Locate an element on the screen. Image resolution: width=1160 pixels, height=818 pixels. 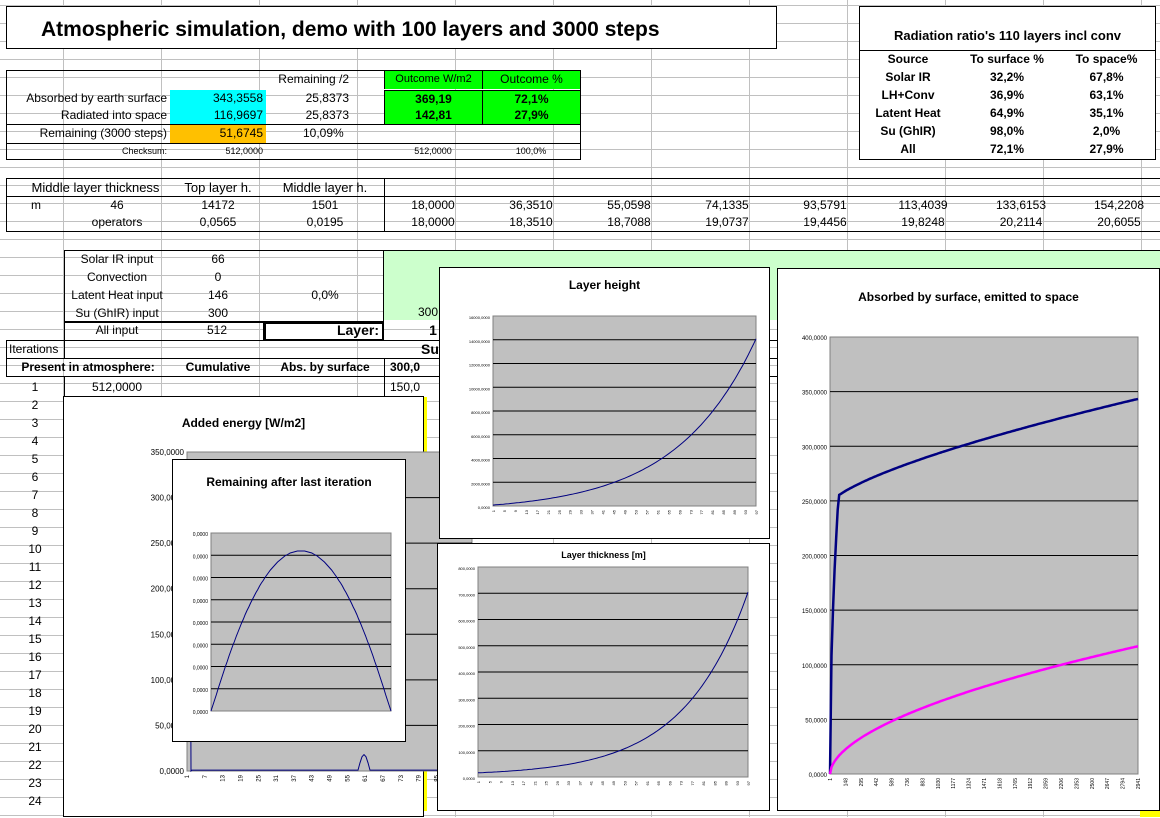
row-radiated-outcome-w: 142,81 is located at coordinates (433, 116).